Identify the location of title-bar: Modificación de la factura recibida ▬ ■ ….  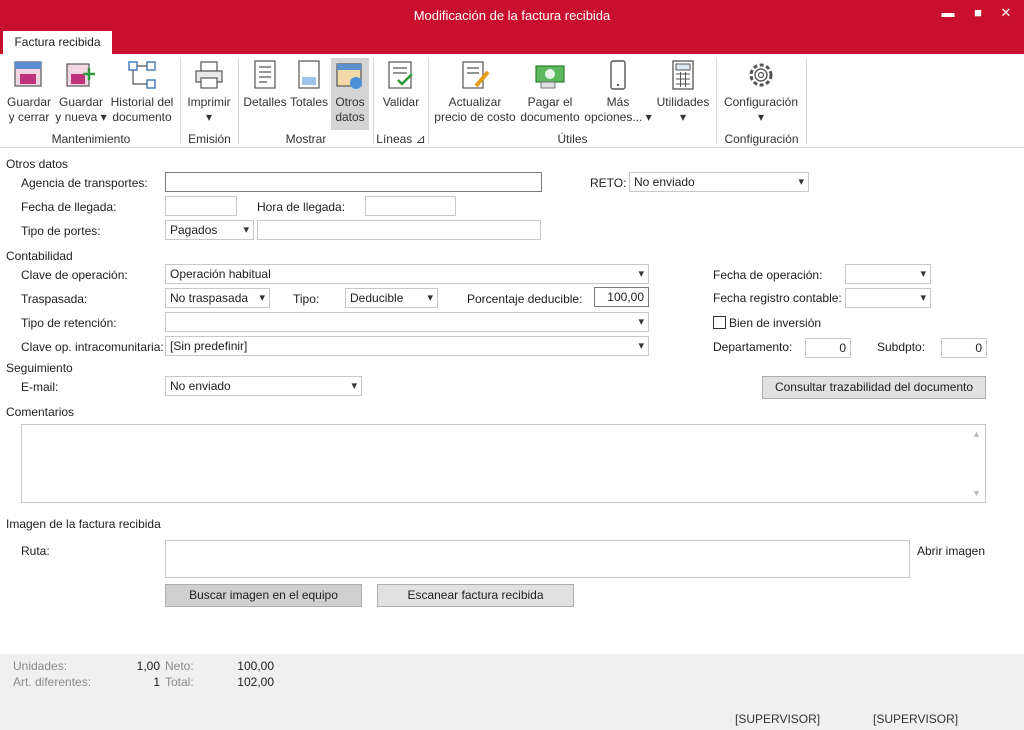
(512, 15).